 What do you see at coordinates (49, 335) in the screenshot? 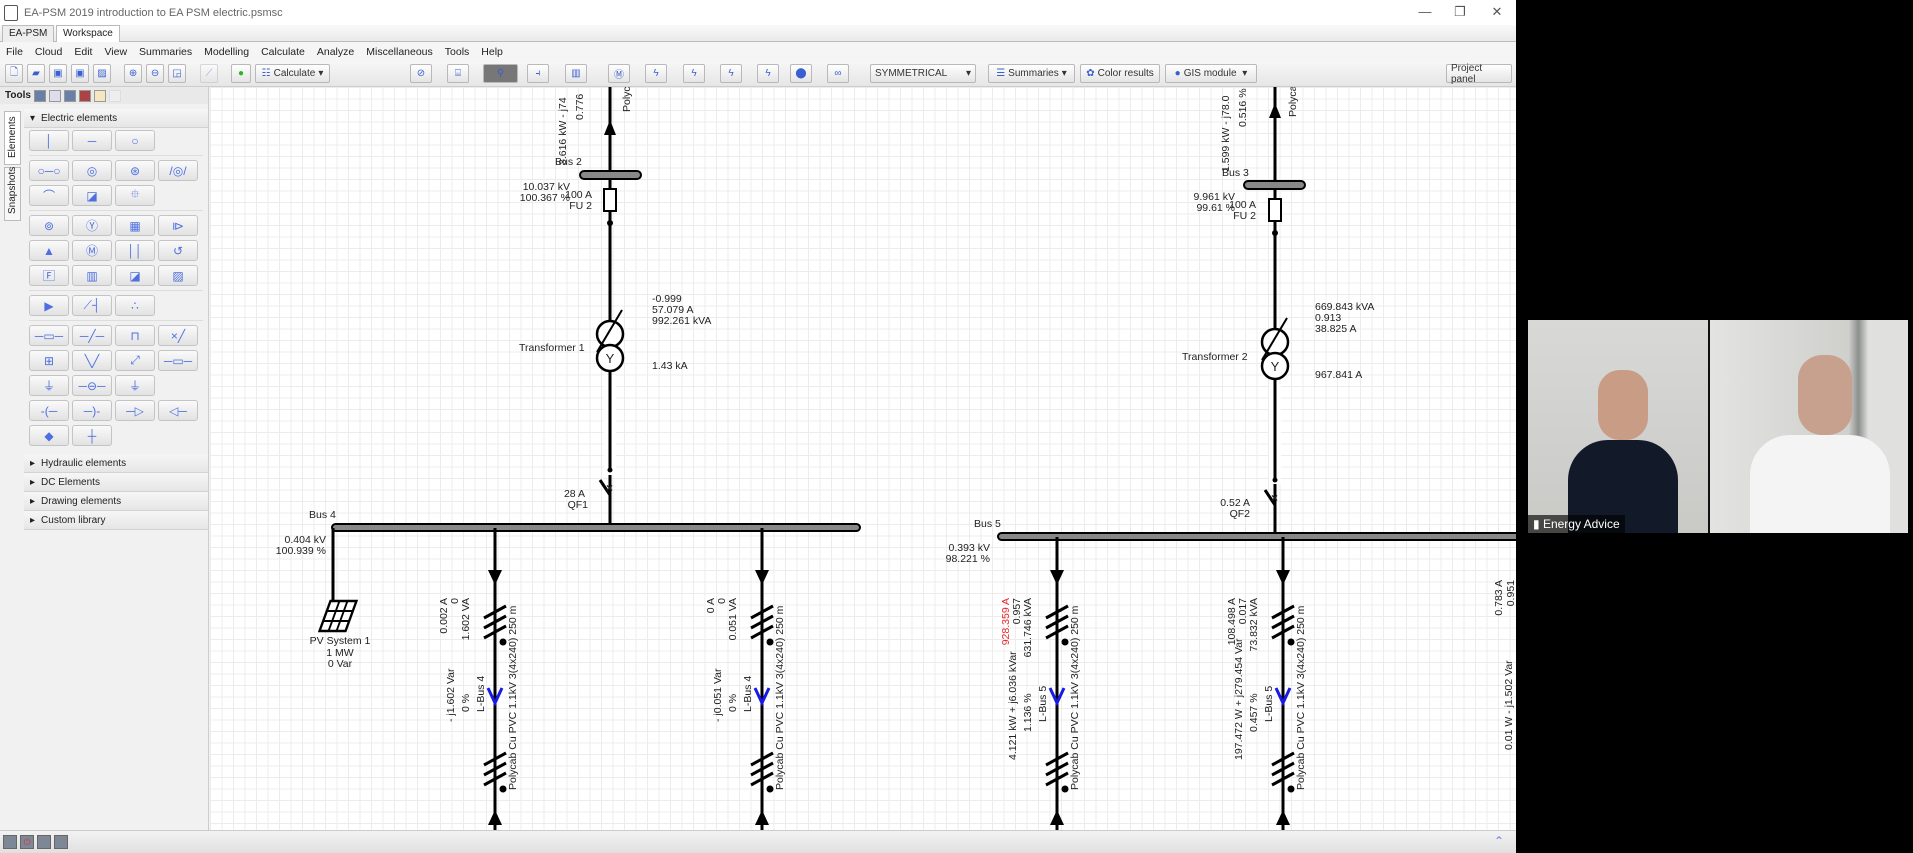
I see `fuse-icon: ─▭─` at bounding box center [49, 335].